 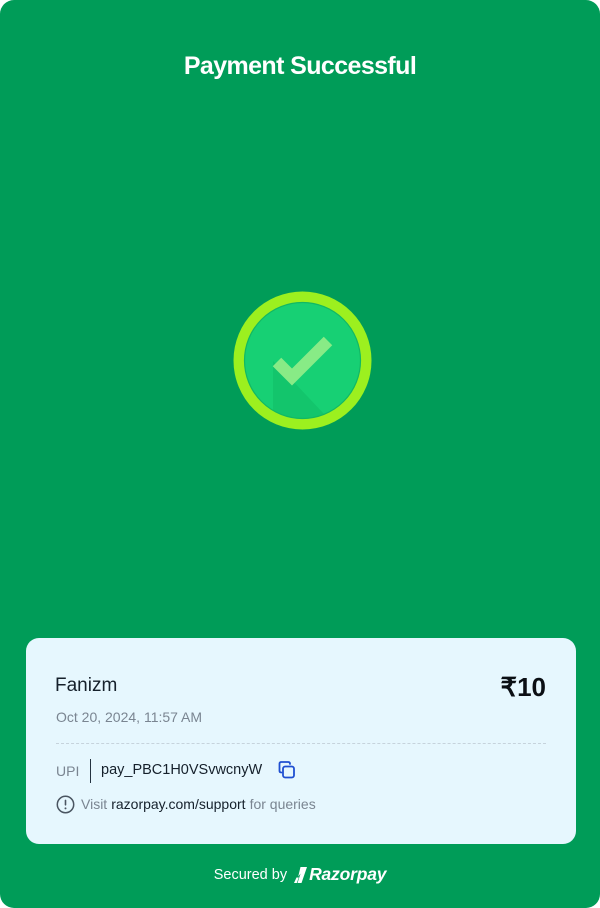 What do you see at coordinates (129, 717) in the screenshot?
I see `payment-datetime: Oct 20, 2024, 11:57 AM` at bounding box center [129, 717].